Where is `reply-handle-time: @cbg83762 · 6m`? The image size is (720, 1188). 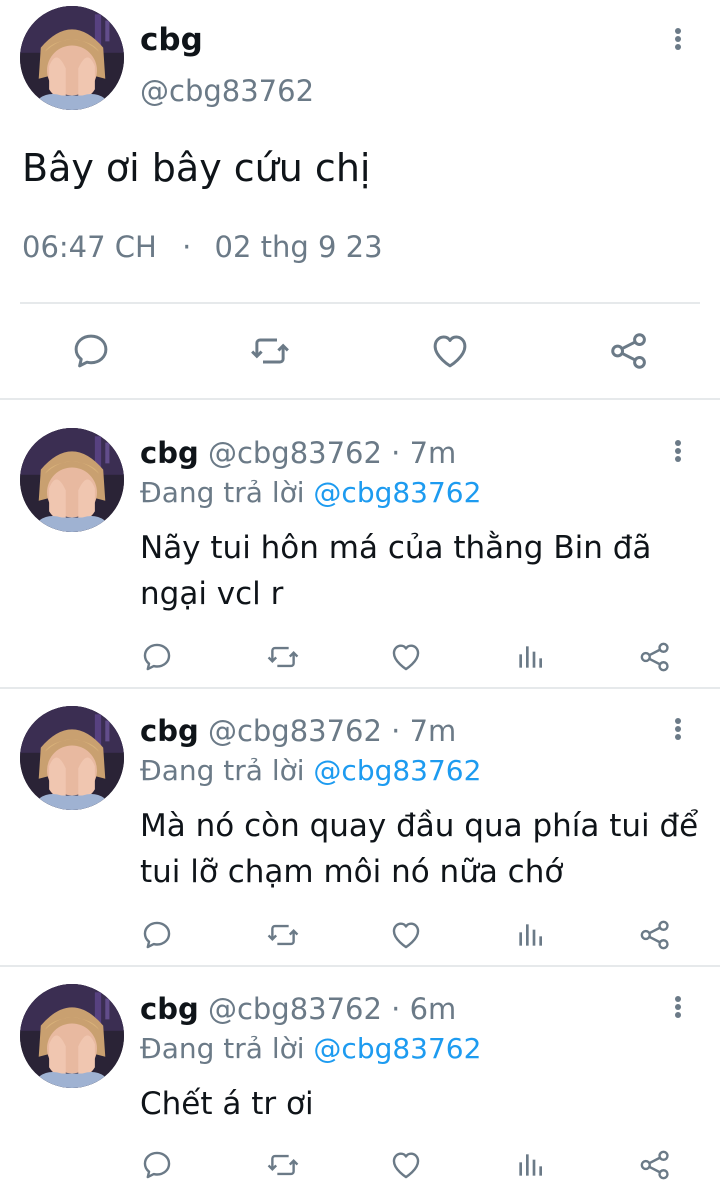
reply-handle-time: @cbg83762 · 6m is located at coordinates (332, 1009).